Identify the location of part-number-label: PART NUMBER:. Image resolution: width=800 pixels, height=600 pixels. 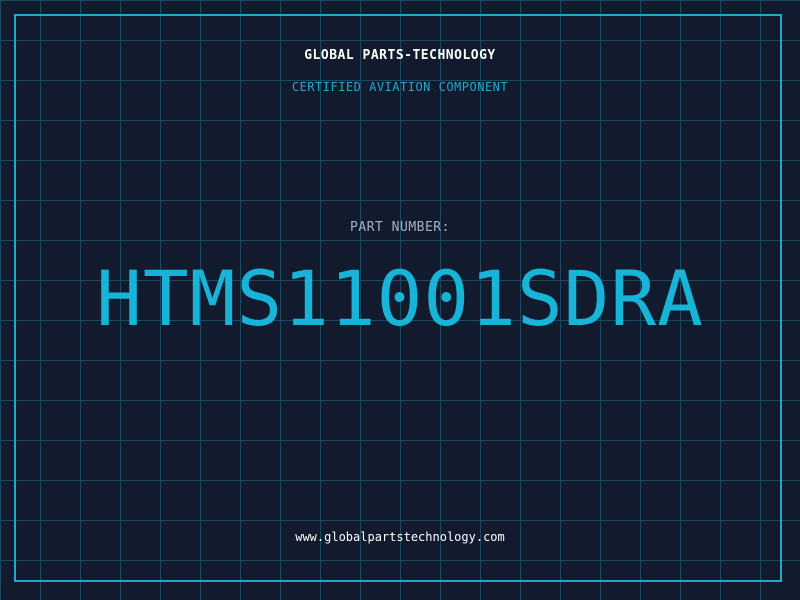
(400, 227).